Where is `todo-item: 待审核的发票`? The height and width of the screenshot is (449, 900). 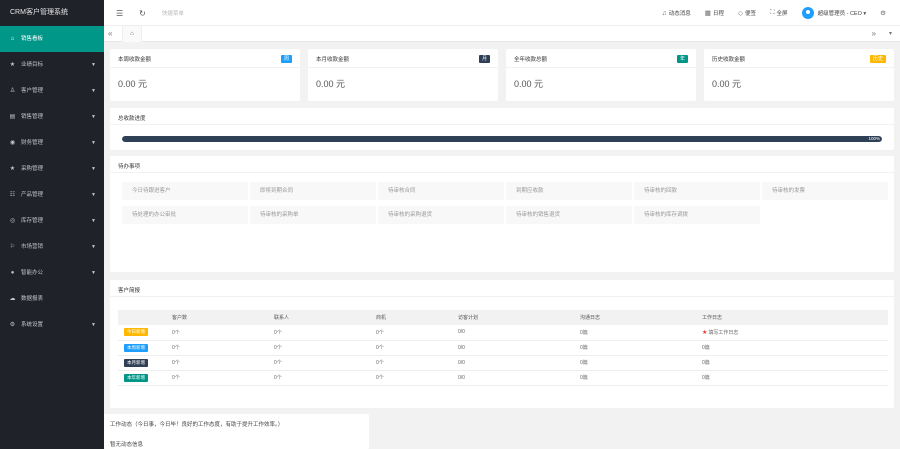 todo-item: 待审核的发票 is located at coordinates (825, 191).